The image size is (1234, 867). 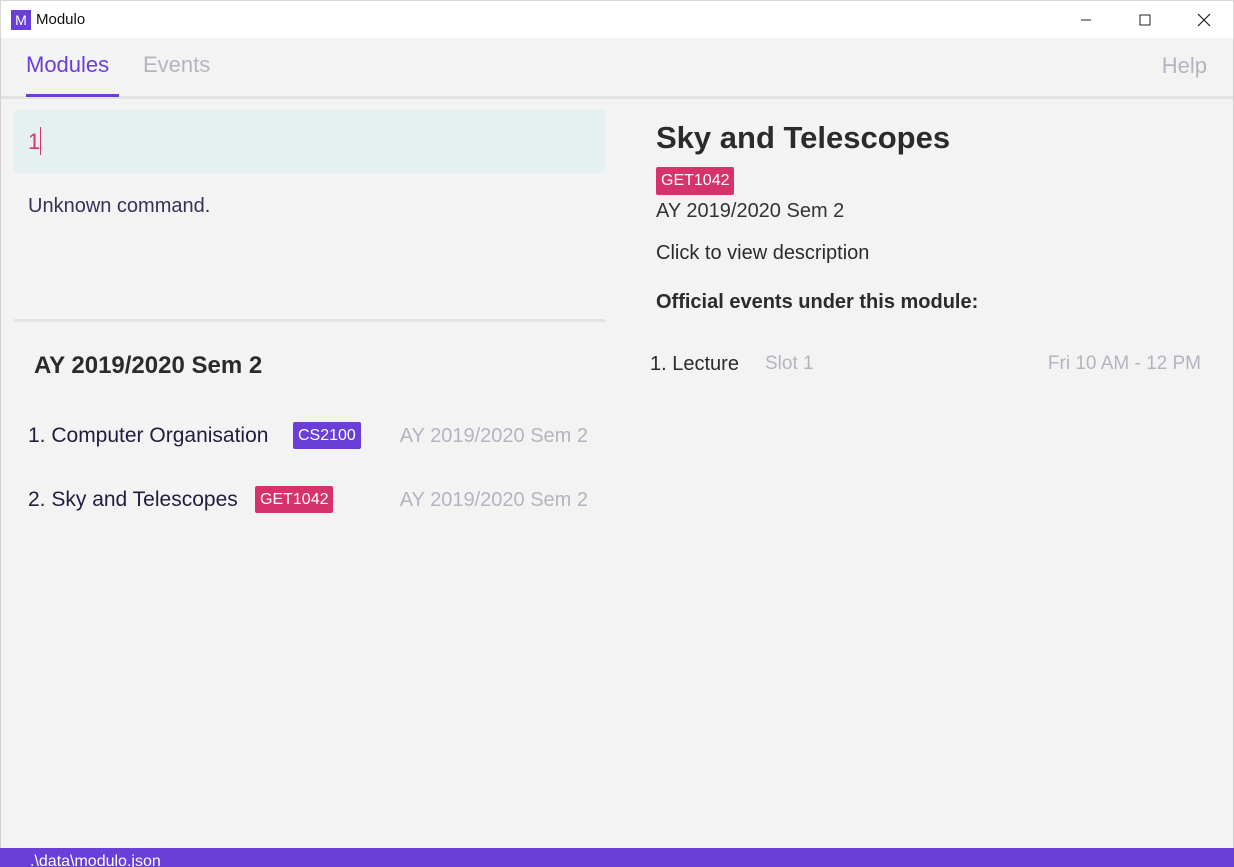 What do you see at coordinates (21, 19) in the screenshot?
I see `app-logo-icon: M` at bounding box center [21, 19].